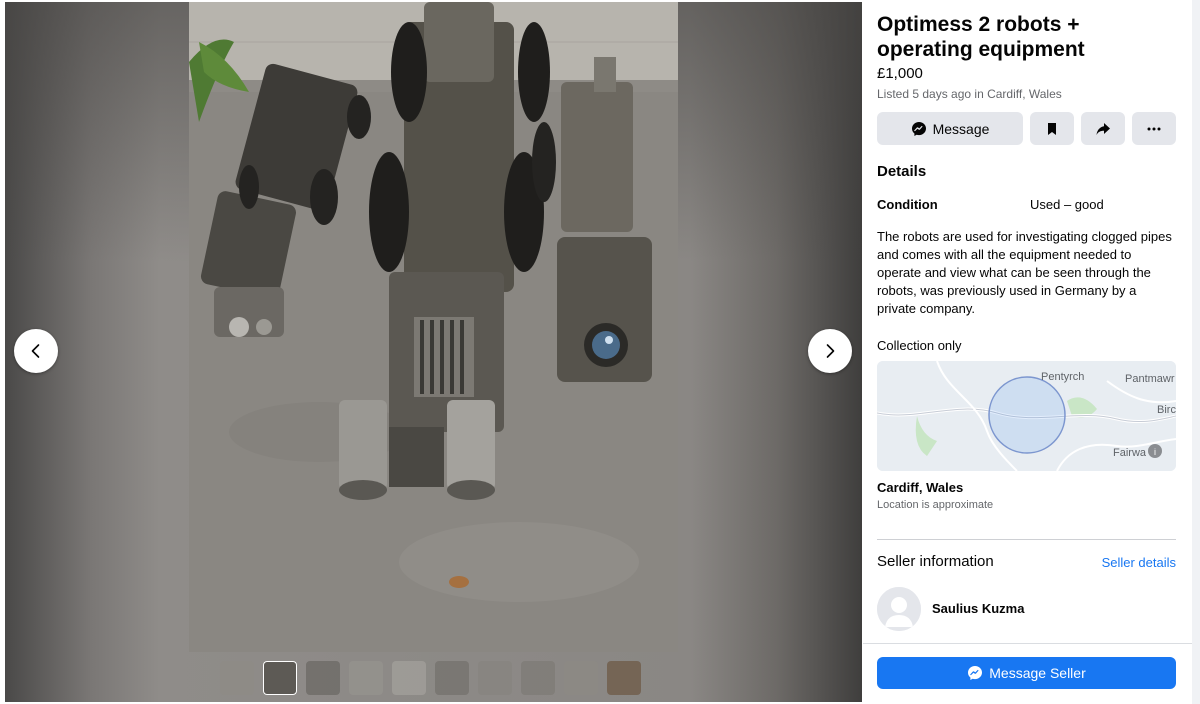 This screenshot has height=704, width=1200. I want to click on more-icon, so click(1154, 128).